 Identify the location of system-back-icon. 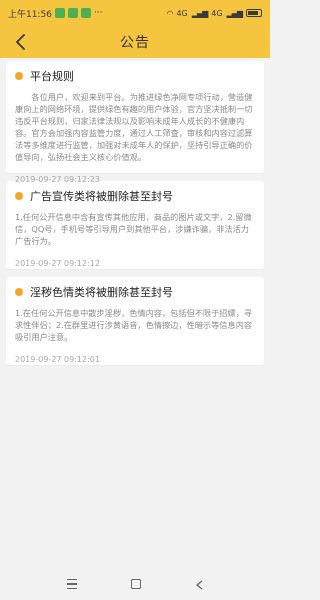
(199, 584).